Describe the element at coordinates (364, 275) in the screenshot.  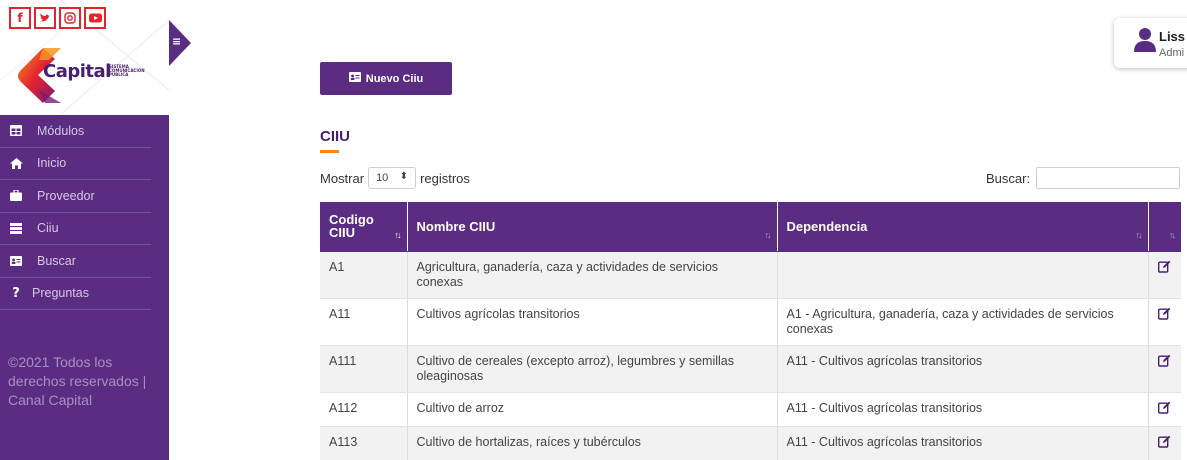
I see `cell-code: A1` at that location.